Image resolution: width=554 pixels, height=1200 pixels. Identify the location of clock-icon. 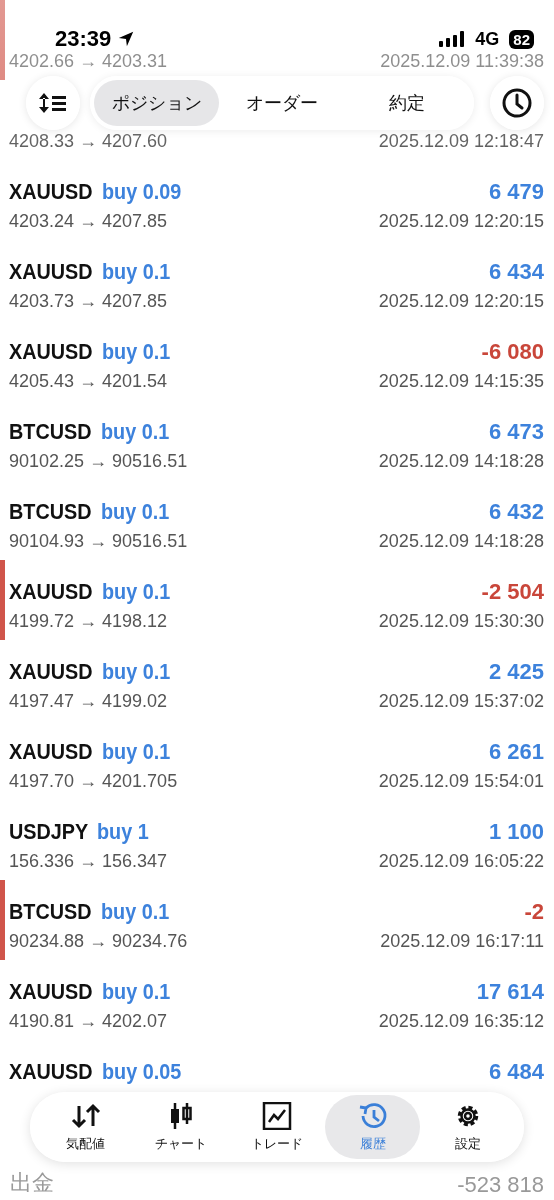
(517, 103).